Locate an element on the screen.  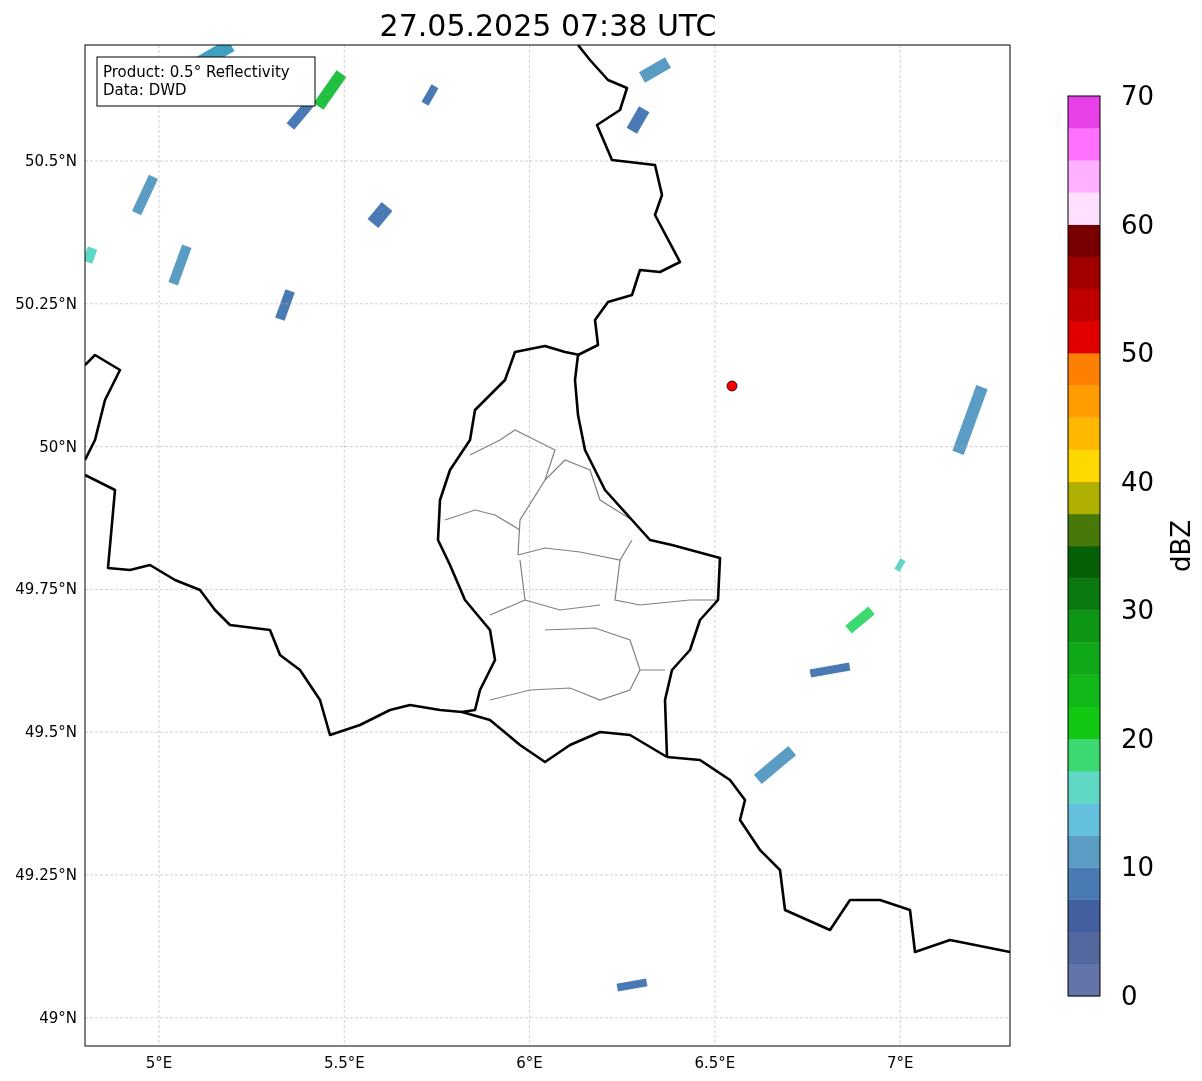
colorbar-tick-label: 50 is located at coordinates (1138, 353).